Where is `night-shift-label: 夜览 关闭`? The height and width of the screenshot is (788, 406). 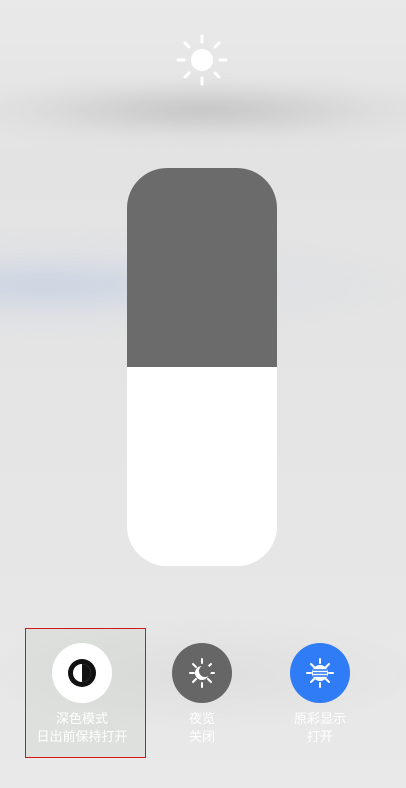
night-shift-label: 夜览 关闭 is located at coordinates (202, 729).